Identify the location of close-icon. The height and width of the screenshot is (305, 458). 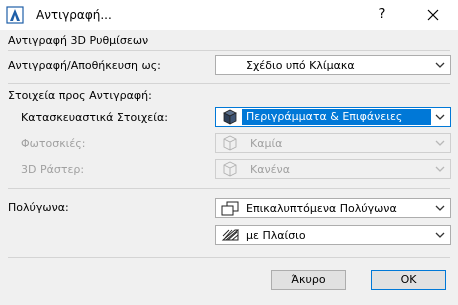
(433, 15).